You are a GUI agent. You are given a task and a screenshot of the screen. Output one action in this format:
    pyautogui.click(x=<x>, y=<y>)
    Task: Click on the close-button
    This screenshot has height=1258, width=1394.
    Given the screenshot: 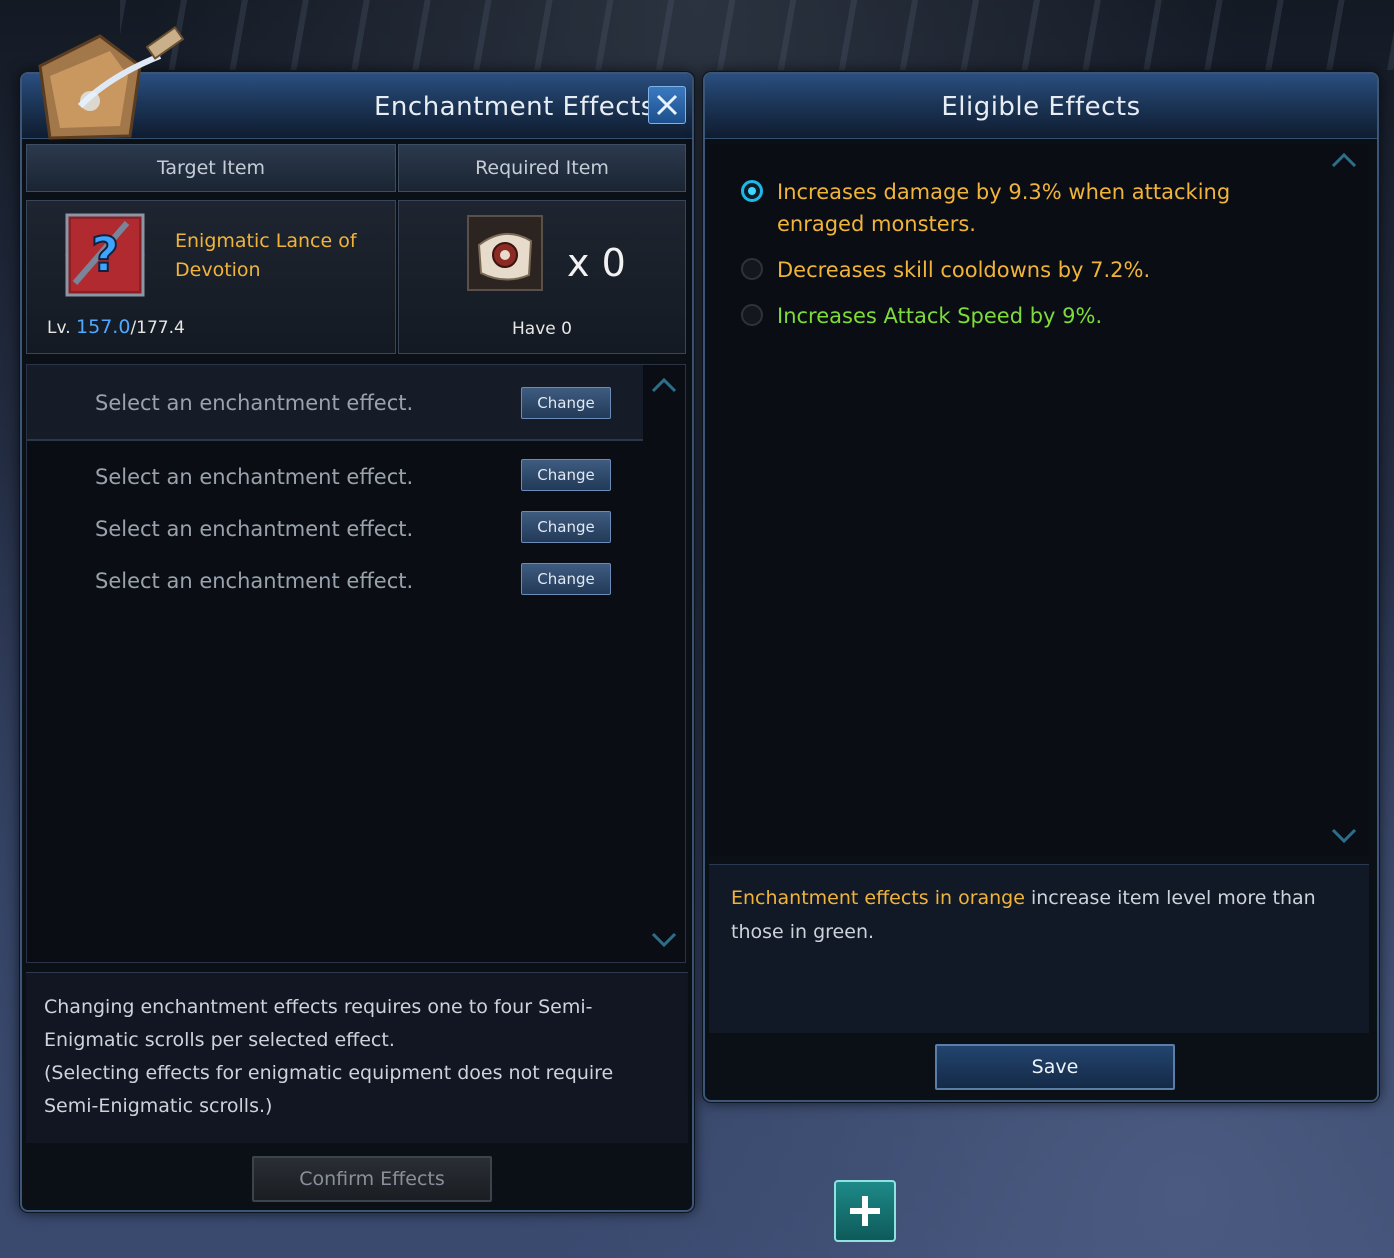 What is the action you would take?
    pyautogui.click(x=667, y=105)
    